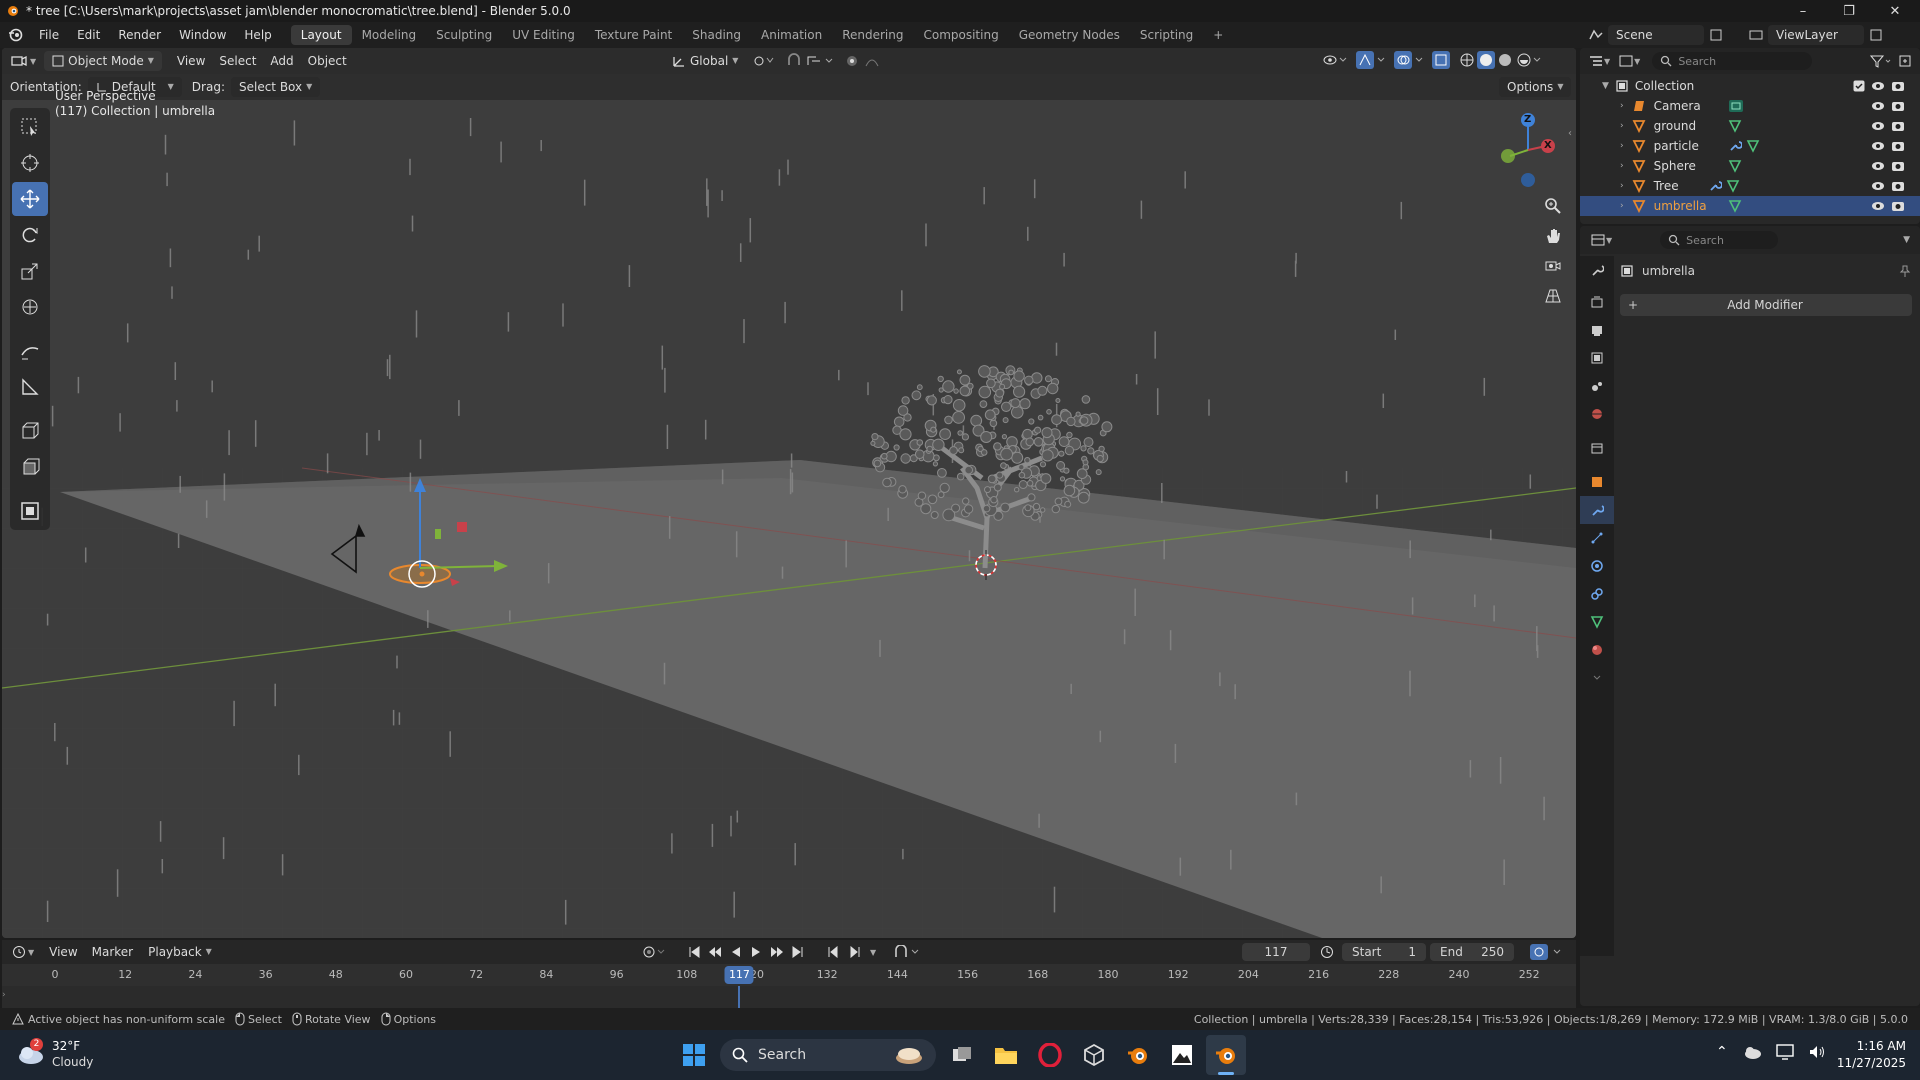 Image resolution: width=1920 pixels, height=1080 pixels. What do you see at coordinates (655, 952) in the screenshot?
I see `record-icon` at bounding box center [655, 952].